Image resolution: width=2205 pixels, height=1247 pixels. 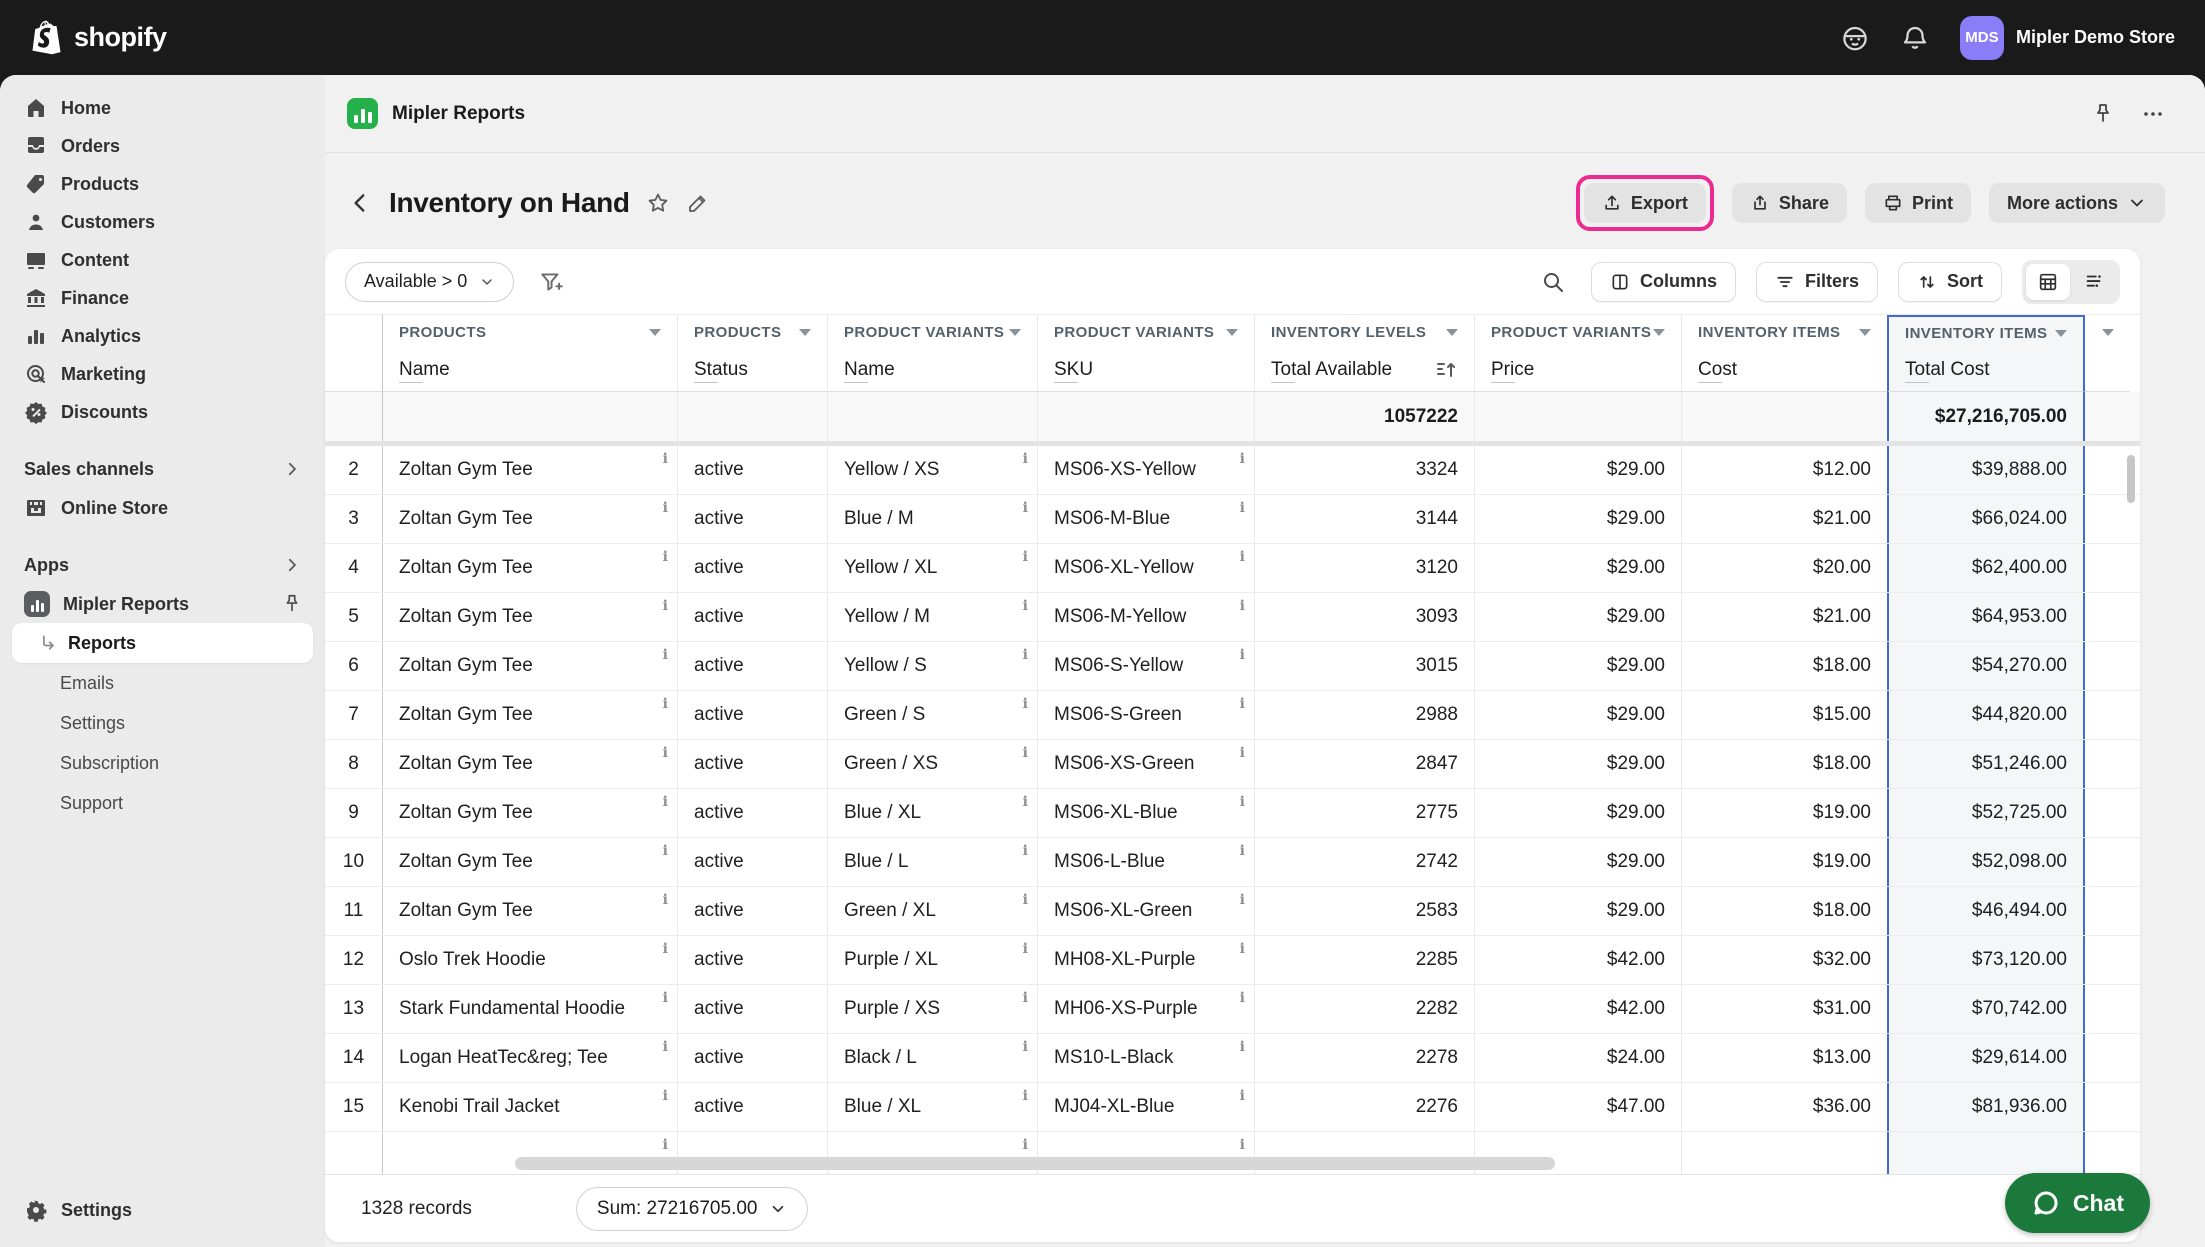 I want to click on sidebar-item-mipler-reports: Mipler Reports, so click(x=146, y=604).